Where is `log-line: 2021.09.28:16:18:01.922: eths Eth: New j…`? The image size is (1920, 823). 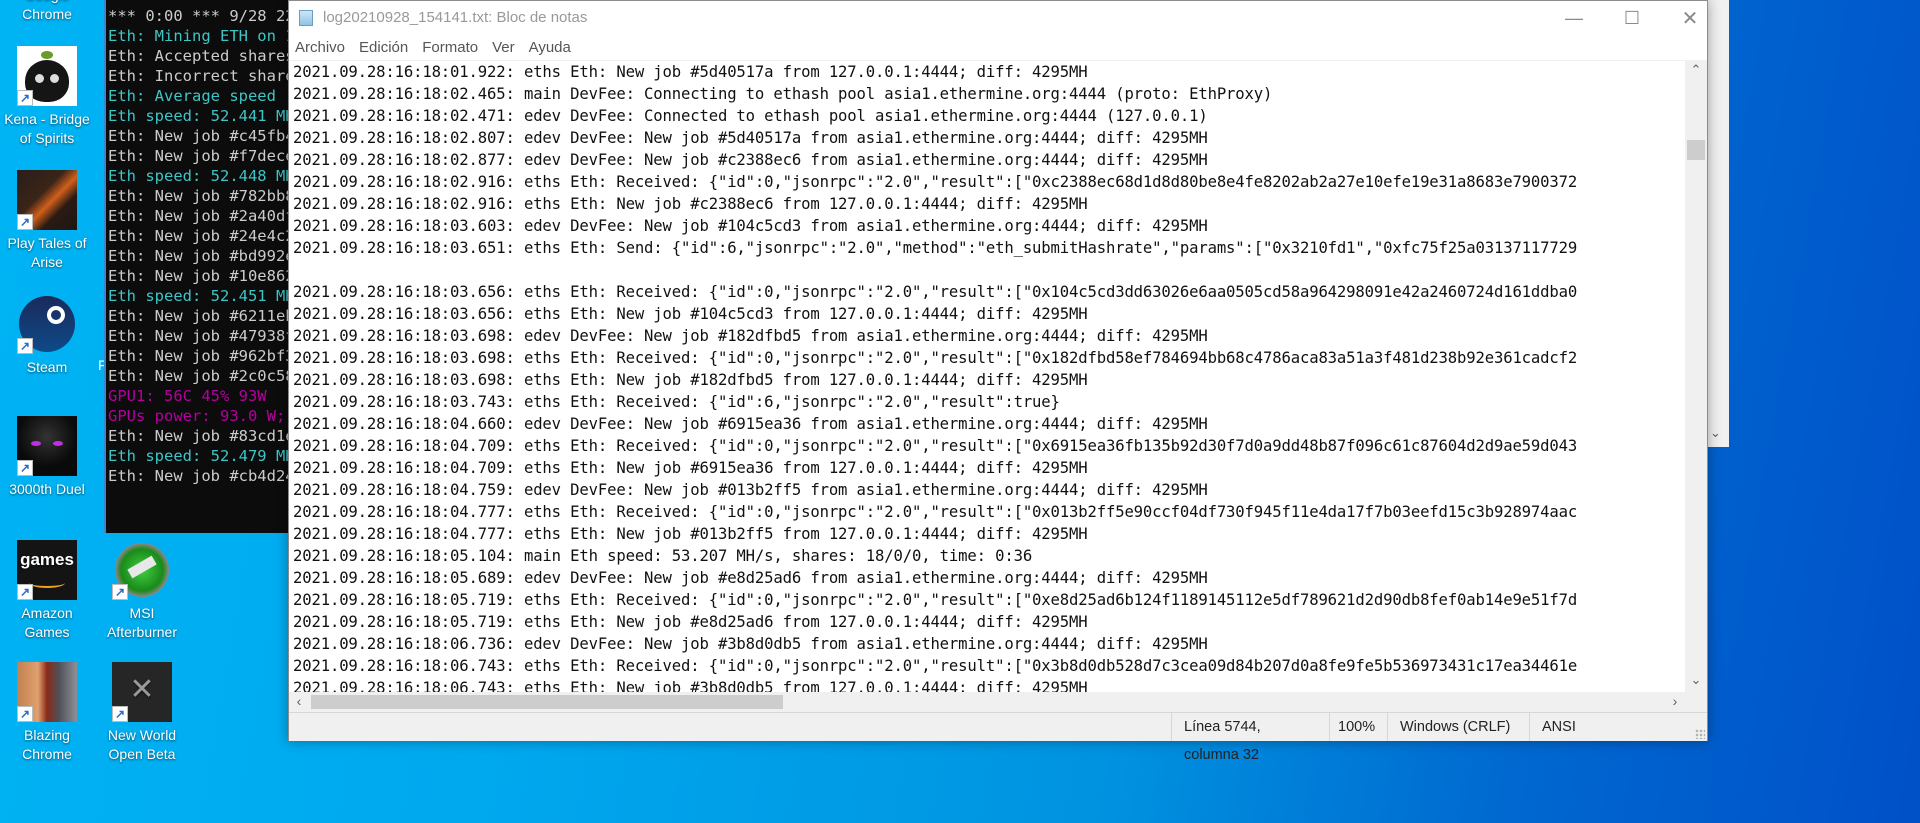
log-line: 2021.09.28:16:18:01.922: eths Eth: New j… is located at coordinates (690, 72).